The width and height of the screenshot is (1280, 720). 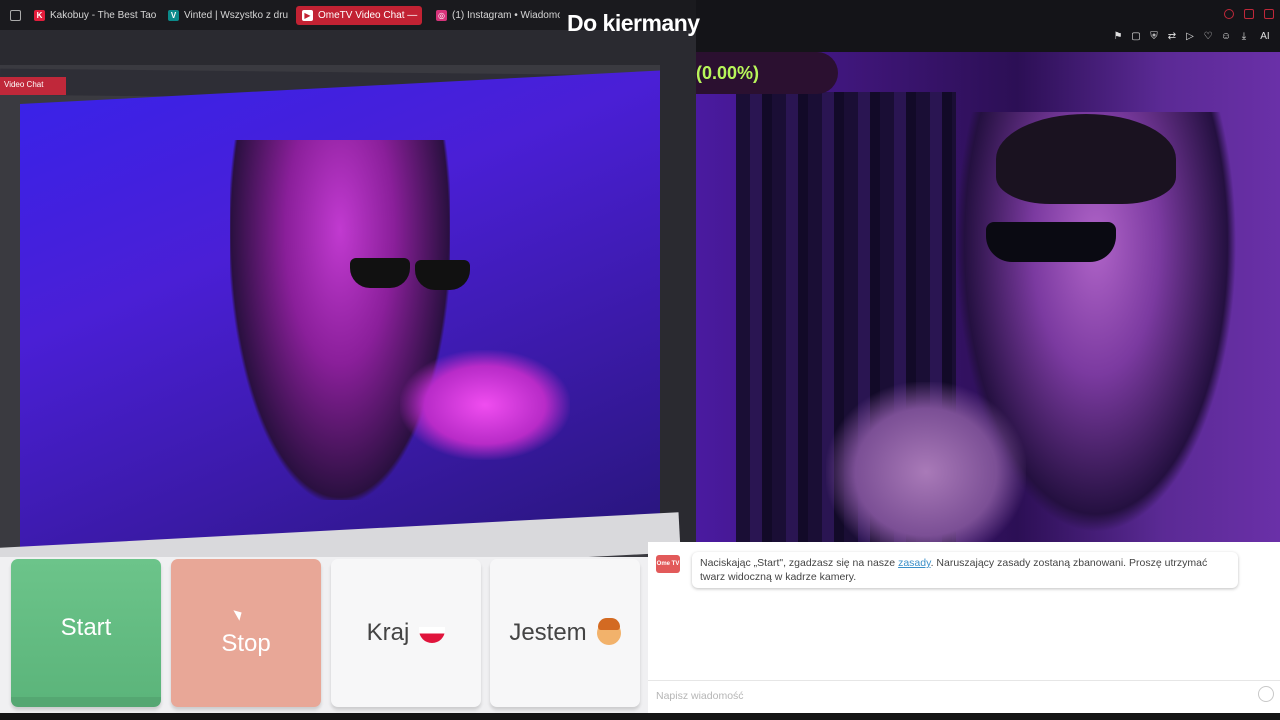 What do you see at coordinates (926, 462) in the screenshot?
I see `shoulder` at bounding box center [926, 462].